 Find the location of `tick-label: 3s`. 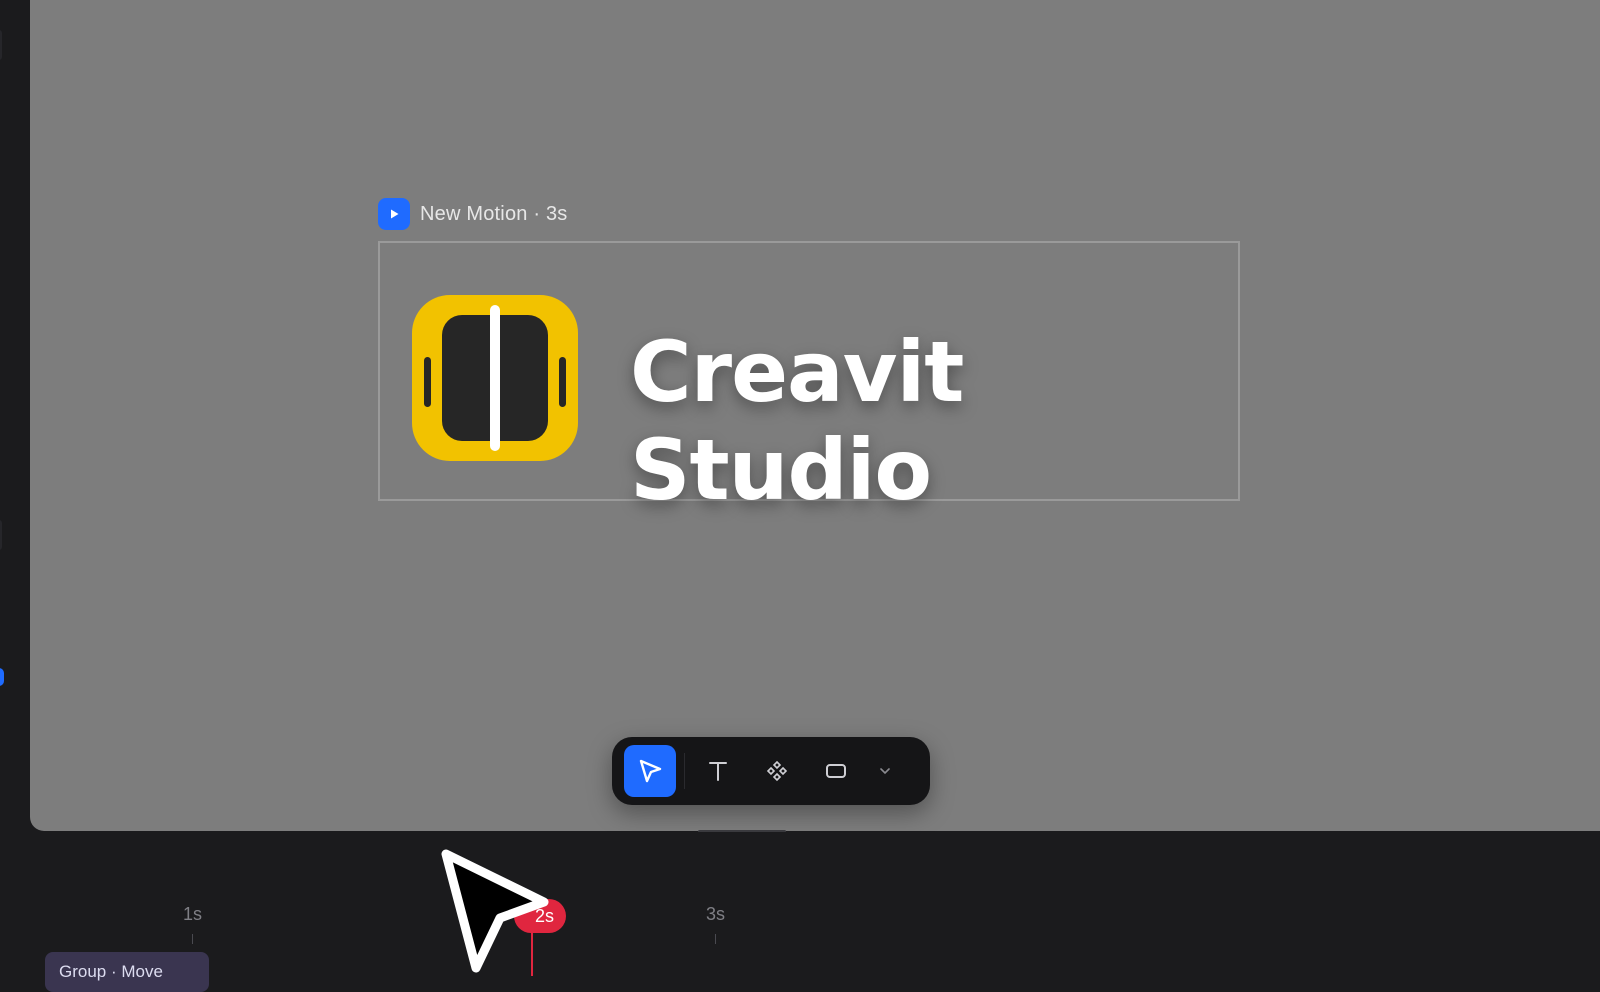

tick-label: 3s is located at coordinates (716, 914).